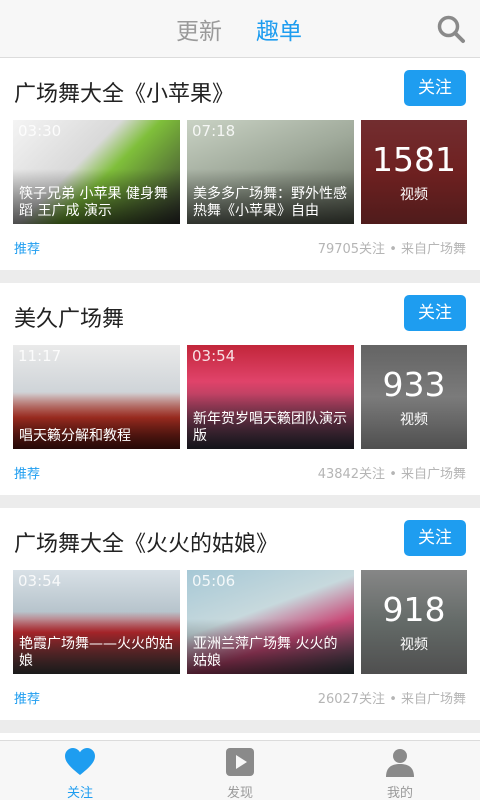 The image size is (480, 800). What do you see at coordinates (265, 652) in the screenshot?
I see `video-title: 亚洲兰萍广场舞 火火的姑娘` at bounding box center [265, 652].